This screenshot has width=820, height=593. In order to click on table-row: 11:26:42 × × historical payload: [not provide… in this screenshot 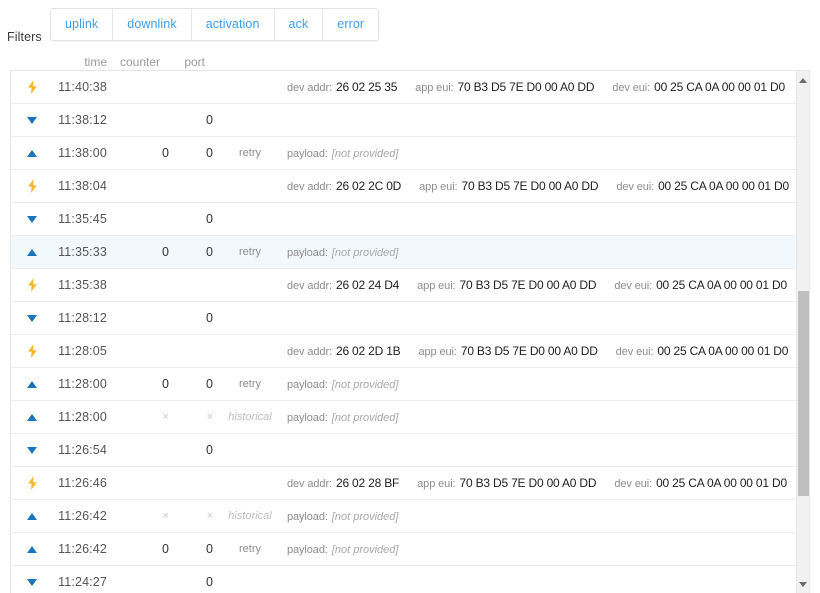, I will do `click(404, 516)`.